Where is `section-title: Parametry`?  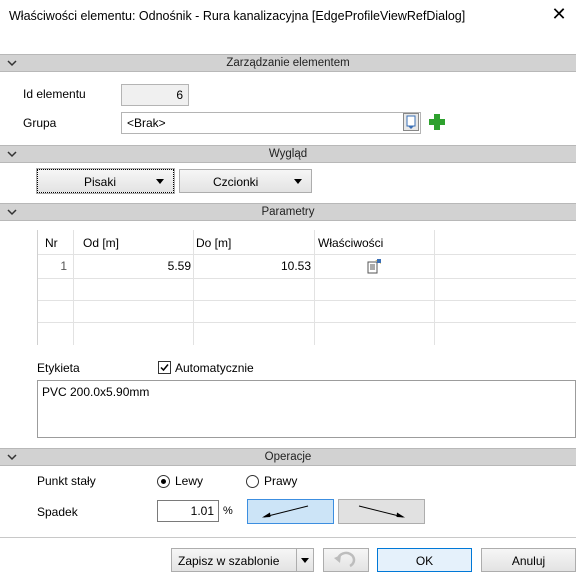
section-title: Parametry is located at coordinates (288, 212).